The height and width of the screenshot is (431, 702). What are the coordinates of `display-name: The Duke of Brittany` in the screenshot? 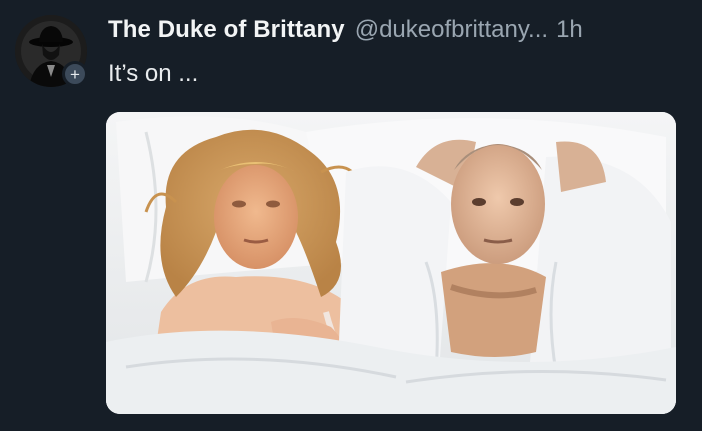 It's located at (226, 30).